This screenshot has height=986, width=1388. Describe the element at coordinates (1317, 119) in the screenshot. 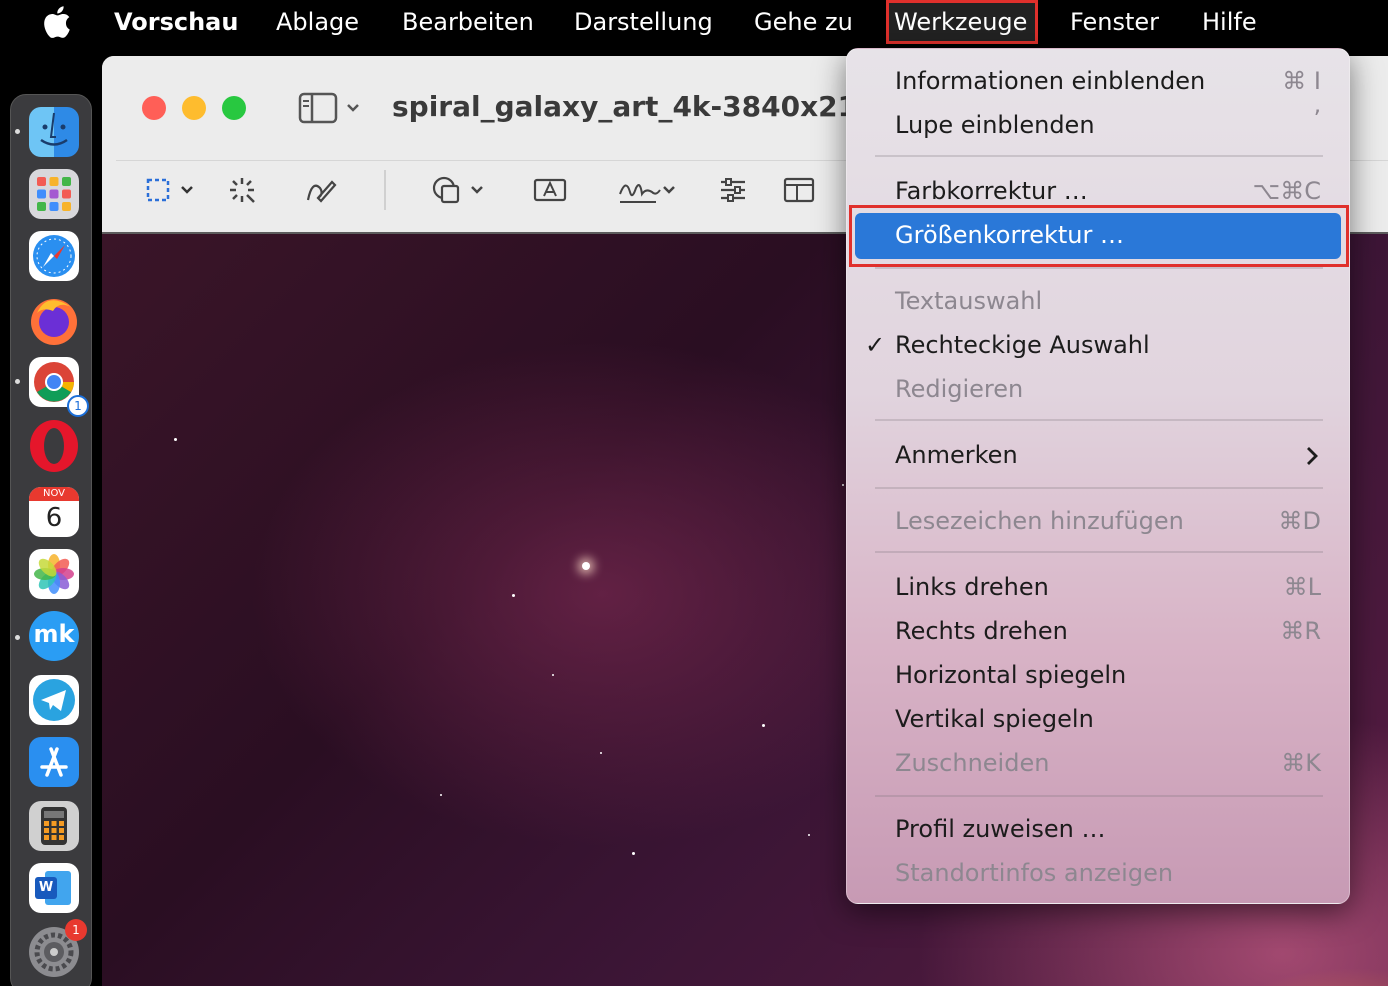

I see `shortcut-lupe: ’` at that location.